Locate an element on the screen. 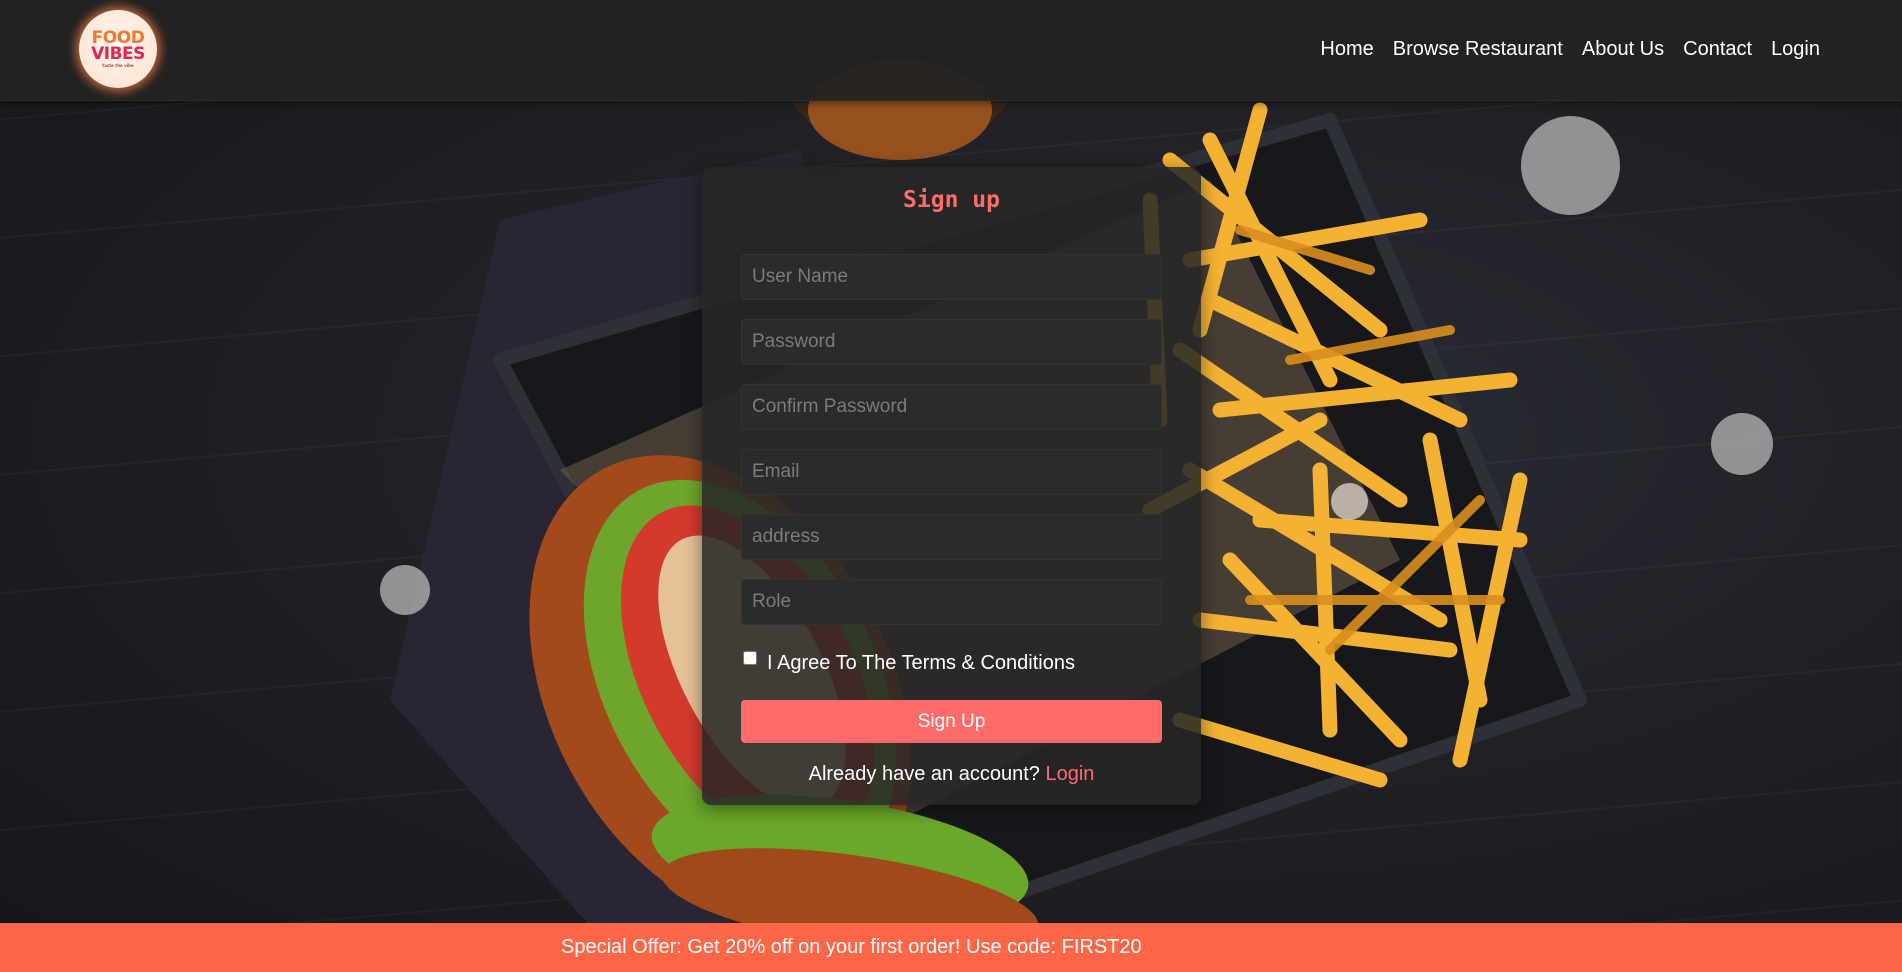 The image size is (1902, 972). nav-login: Login is located at coordinates (1795, 49).